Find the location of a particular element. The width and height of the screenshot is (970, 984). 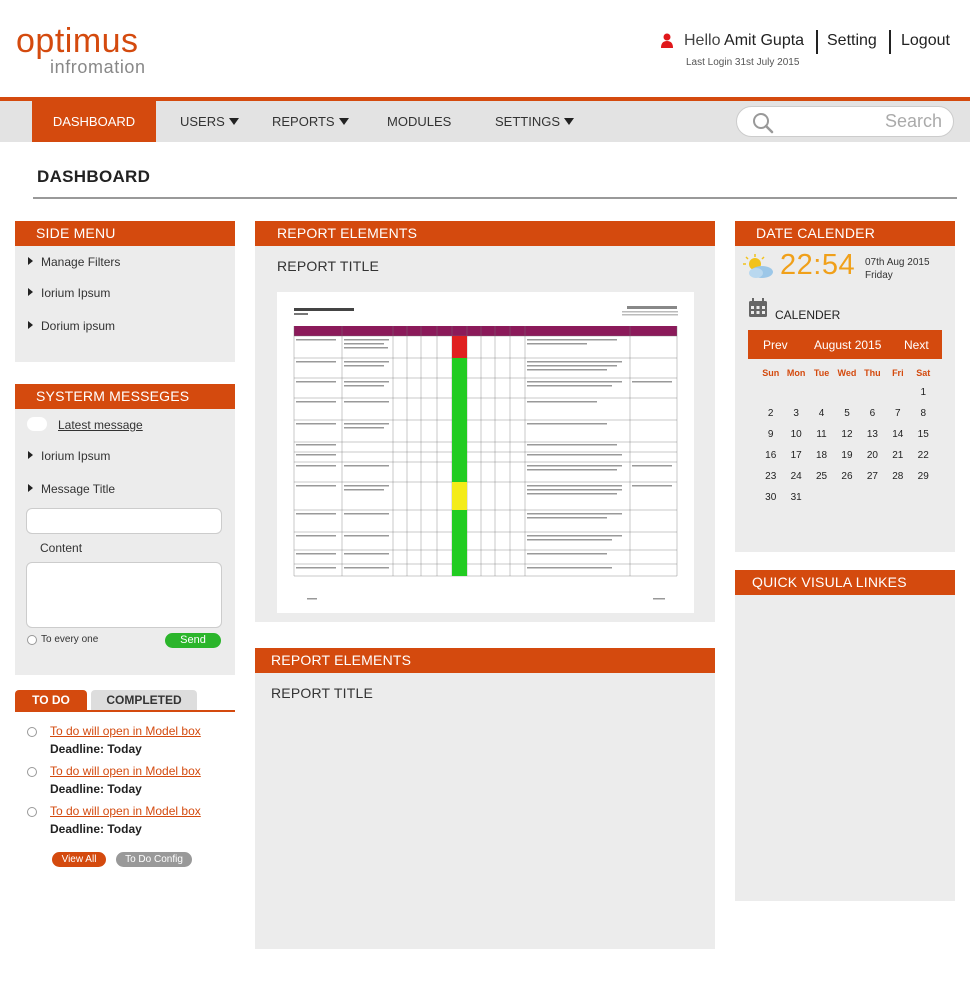

brand-logo: optimus is located at coordinates (77, 41).